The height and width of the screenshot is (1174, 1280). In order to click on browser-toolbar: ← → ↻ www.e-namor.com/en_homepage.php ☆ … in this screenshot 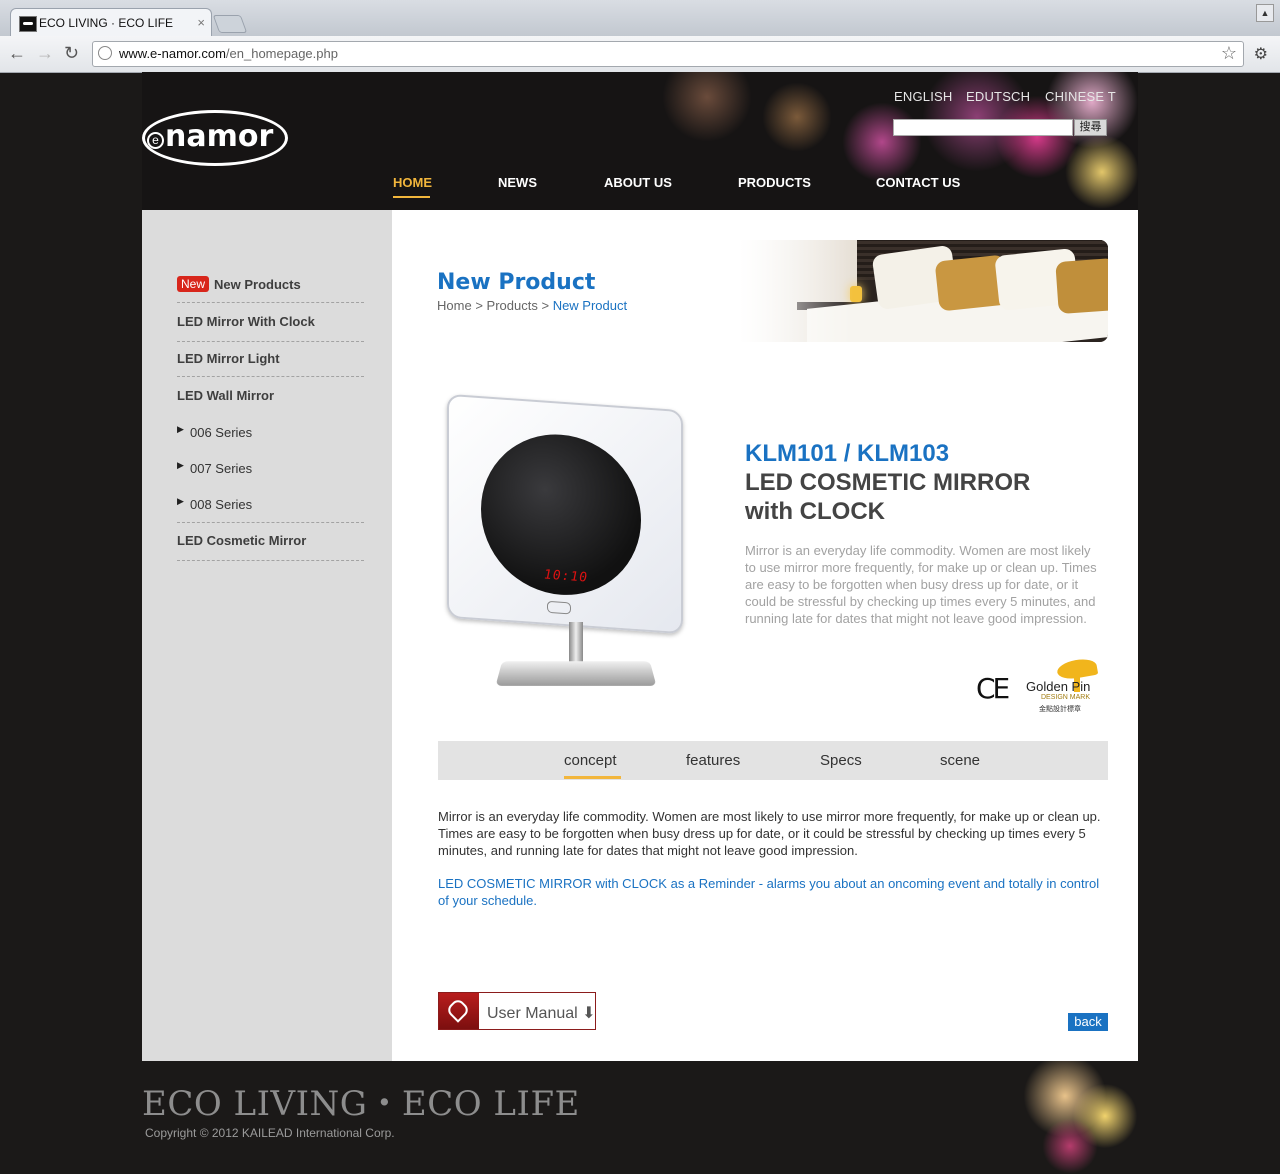, I will do `click(640, 54)`.